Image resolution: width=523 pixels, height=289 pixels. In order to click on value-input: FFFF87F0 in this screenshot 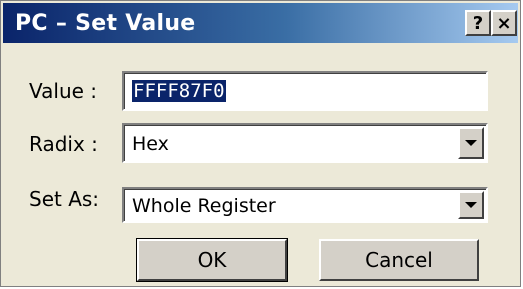, I will do `click(305, 91)`.